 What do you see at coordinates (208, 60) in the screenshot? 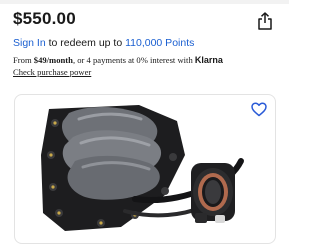
I see `klarna-logo: Klarna` at bounding box center [208, 60].